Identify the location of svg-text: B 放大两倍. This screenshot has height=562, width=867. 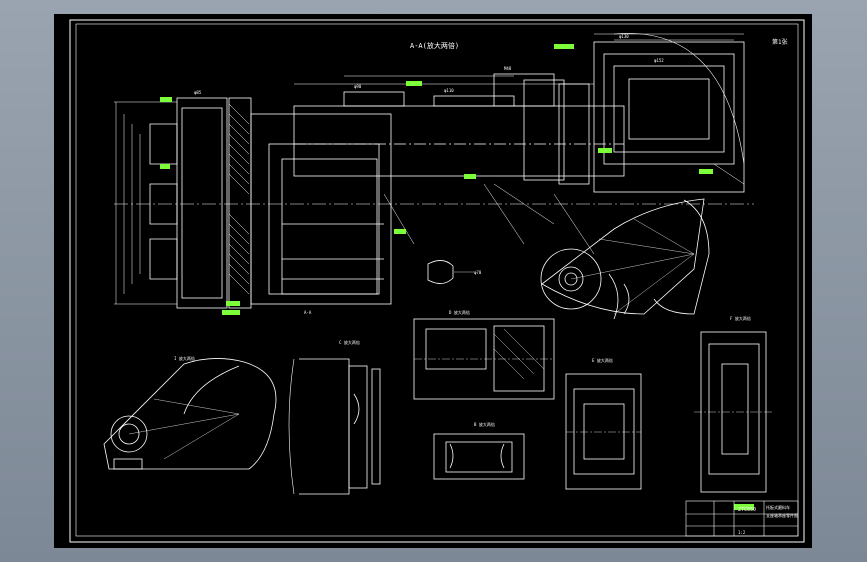
(484, 424).